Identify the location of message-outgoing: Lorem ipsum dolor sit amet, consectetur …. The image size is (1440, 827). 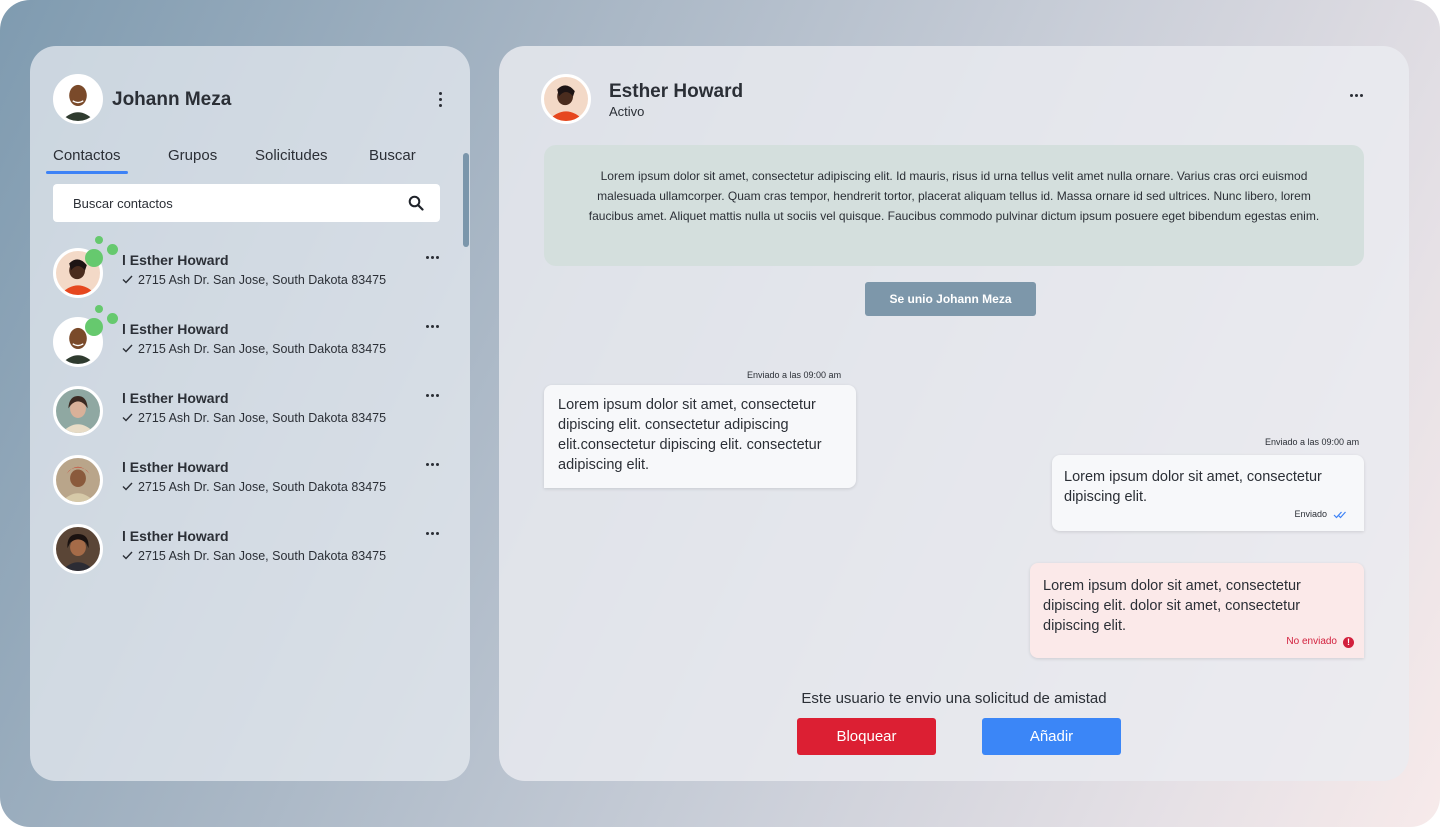
(1208, 493).